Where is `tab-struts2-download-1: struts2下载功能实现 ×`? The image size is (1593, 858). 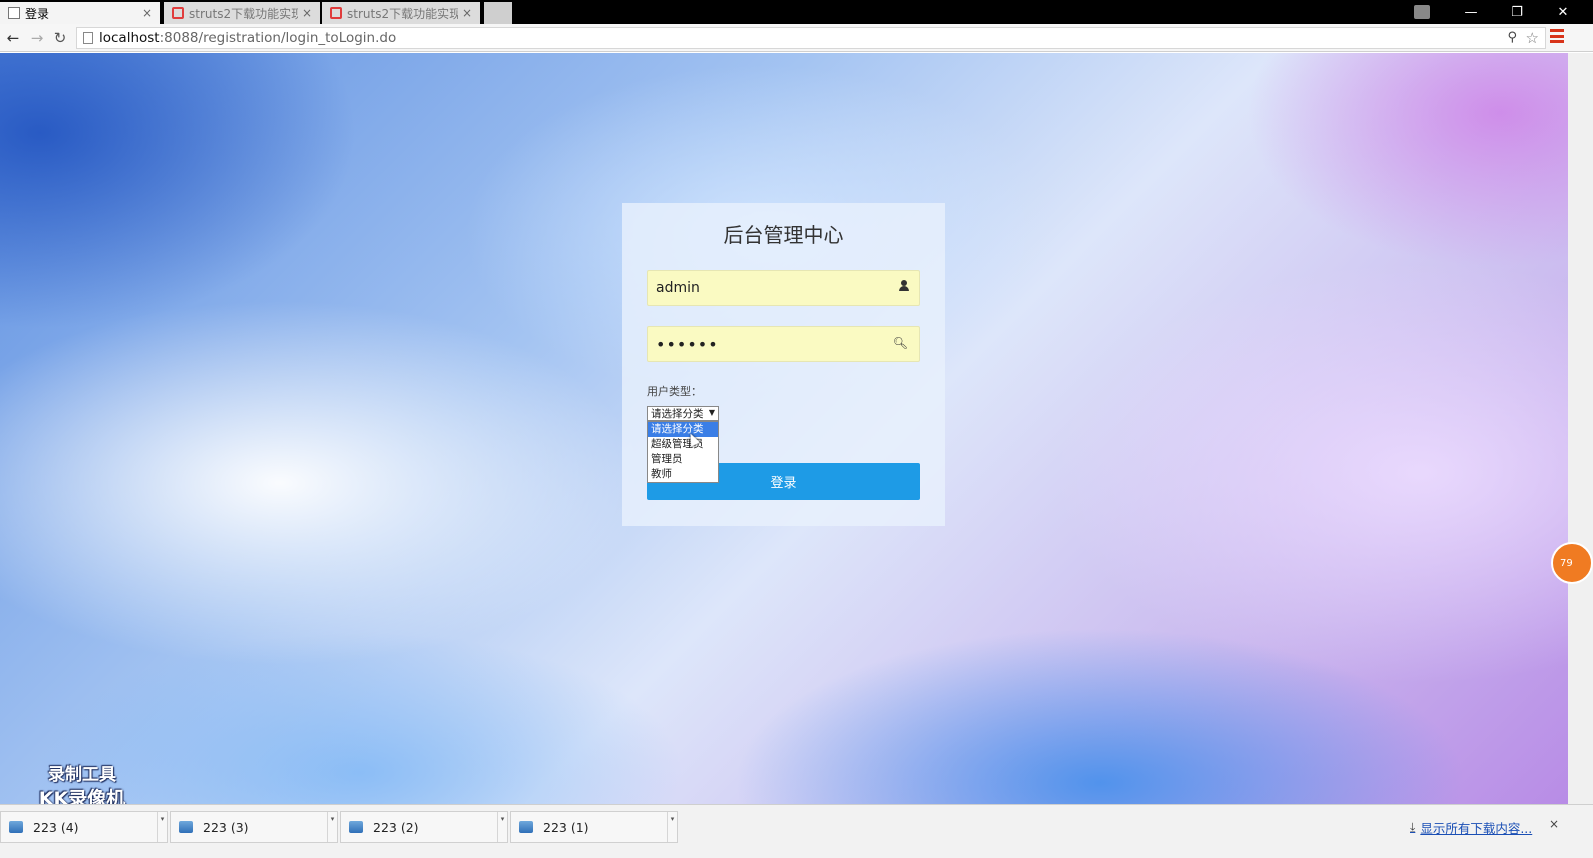
tab-struts2-download-1: struts2下载功能实现 × is located at coordinates (242, 13).